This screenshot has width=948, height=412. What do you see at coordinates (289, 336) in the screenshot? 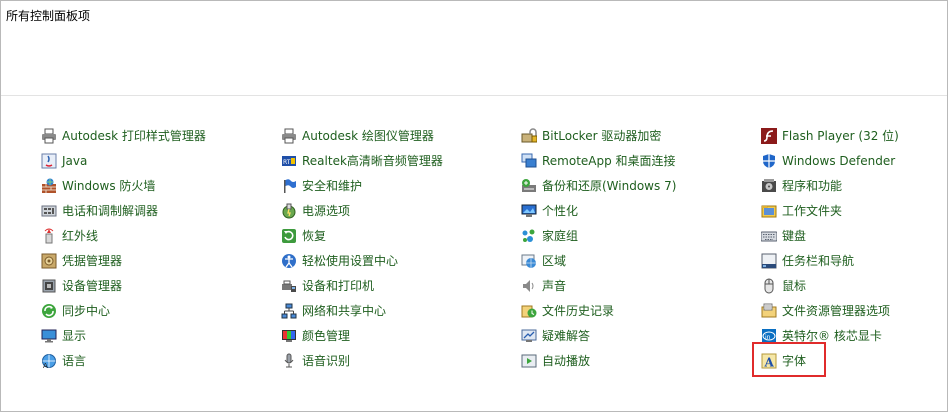
I see `color-management-icon` at bounding box center [289, 336].